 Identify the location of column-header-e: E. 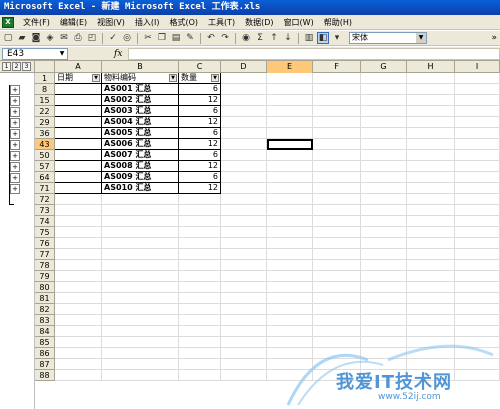
(290, 67).